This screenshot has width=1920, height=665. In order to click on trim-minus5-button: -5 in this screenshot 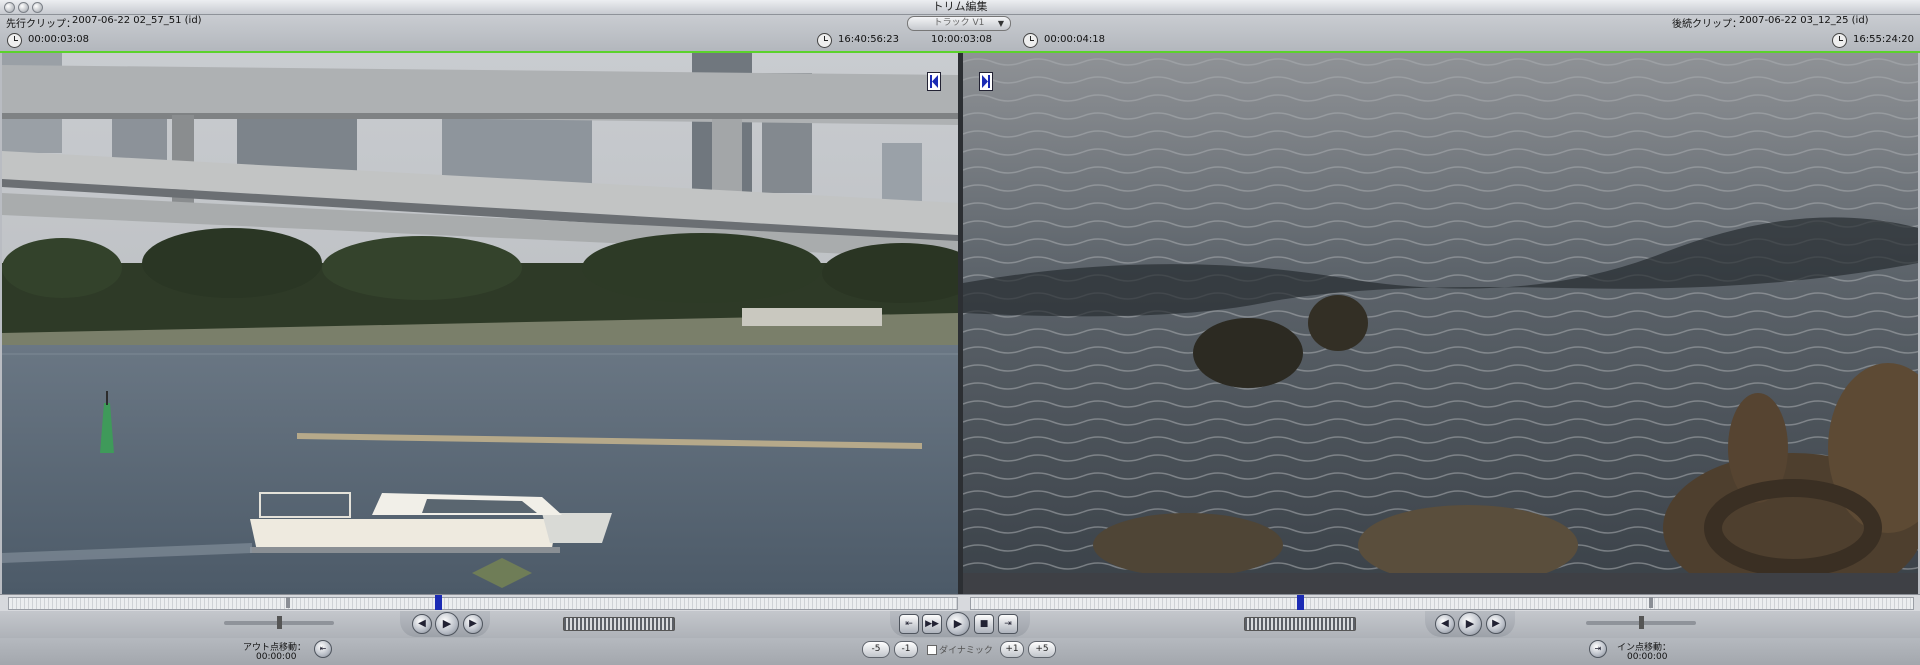, I will do `click(876, 649)`.